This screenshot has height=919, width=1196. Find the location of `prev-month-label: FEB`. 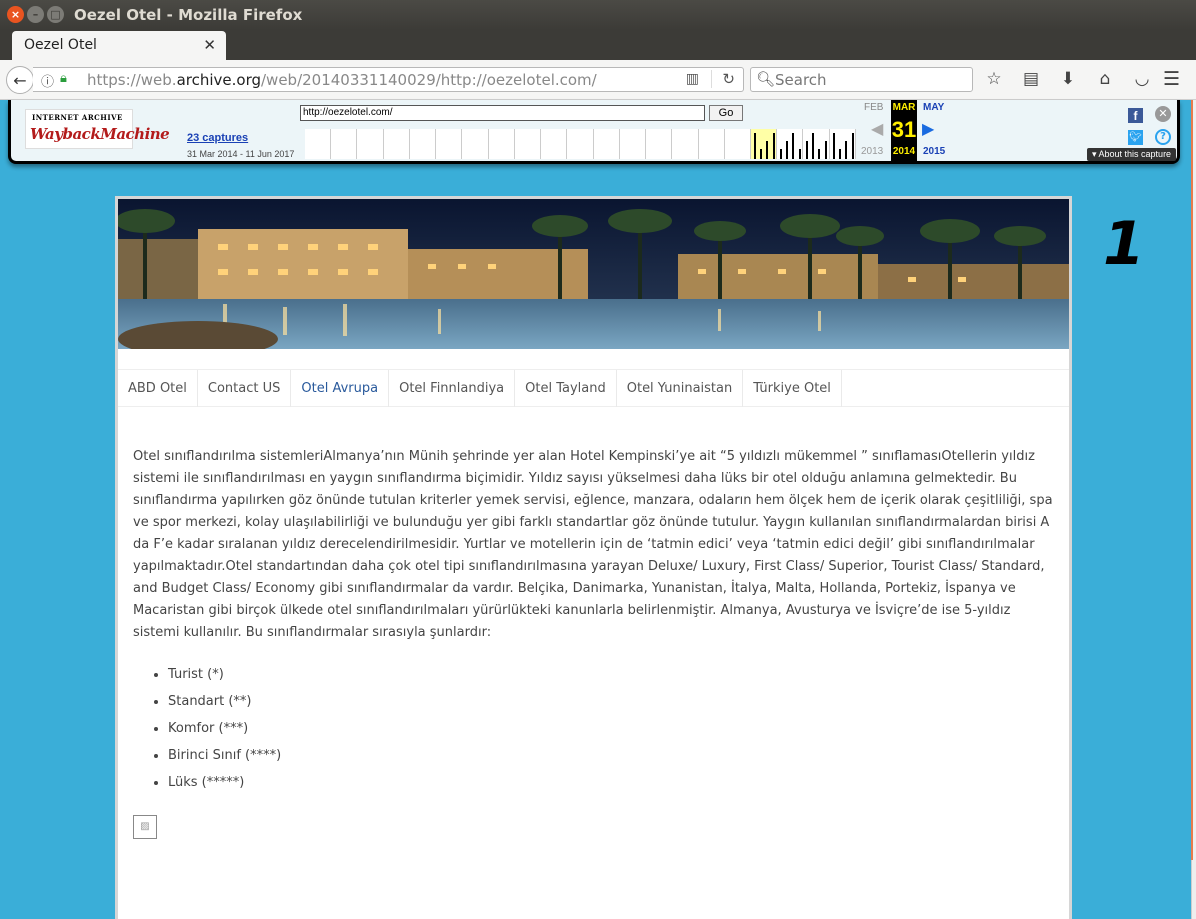

prev-month-label: FEB is located at coordinates (873, 107).